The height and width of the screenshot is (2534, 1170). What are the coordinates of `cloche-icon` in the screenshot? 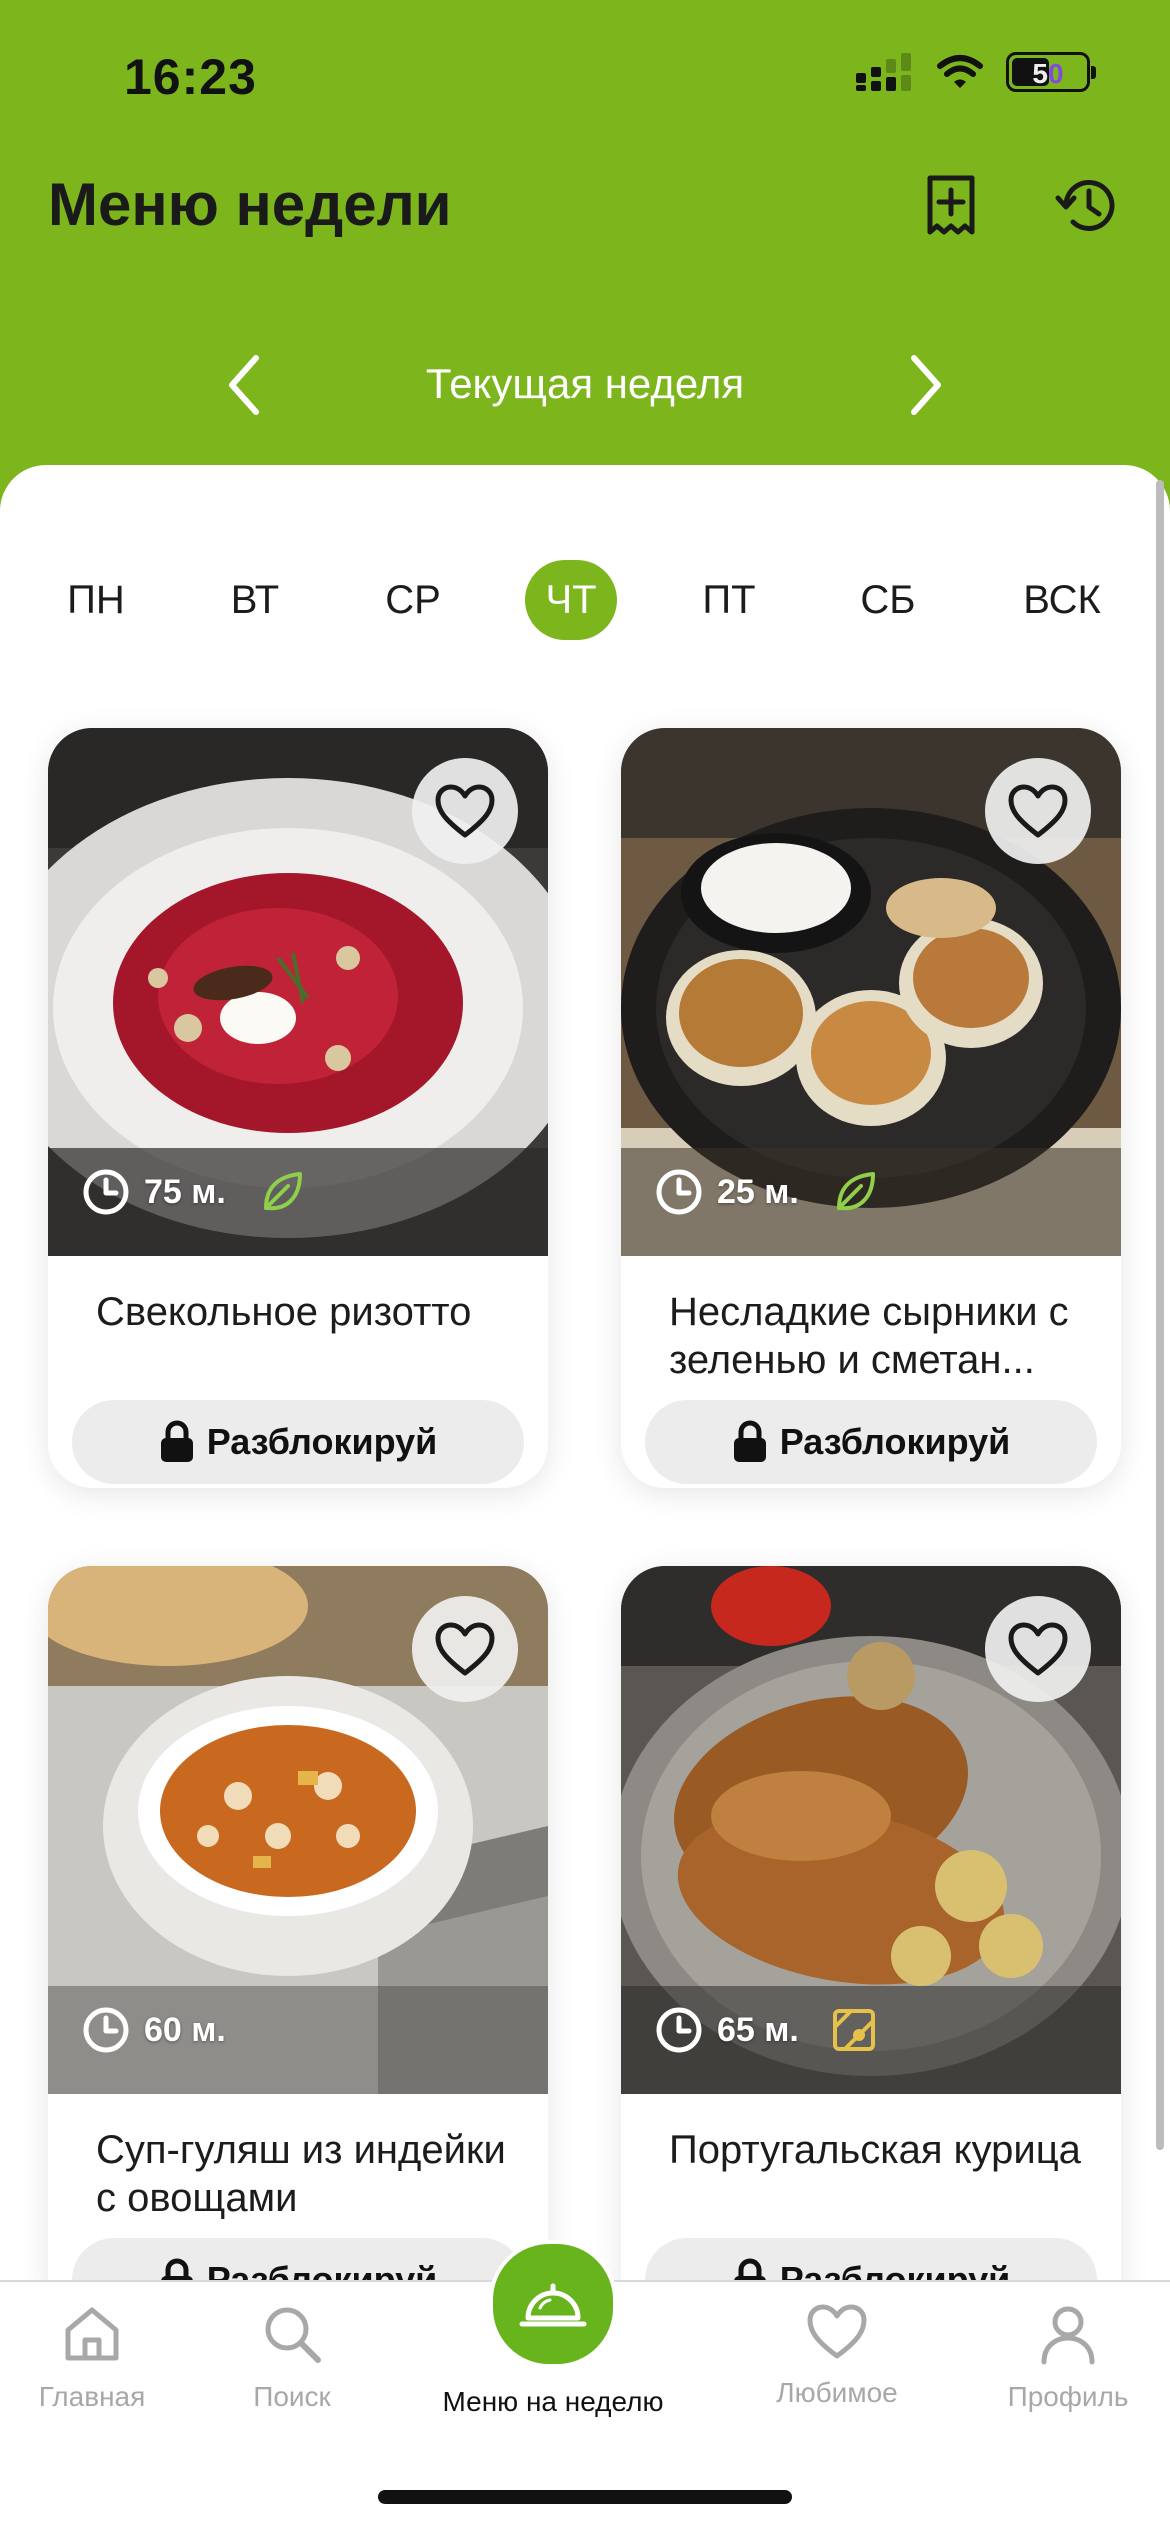 It's located at (553, 2305).